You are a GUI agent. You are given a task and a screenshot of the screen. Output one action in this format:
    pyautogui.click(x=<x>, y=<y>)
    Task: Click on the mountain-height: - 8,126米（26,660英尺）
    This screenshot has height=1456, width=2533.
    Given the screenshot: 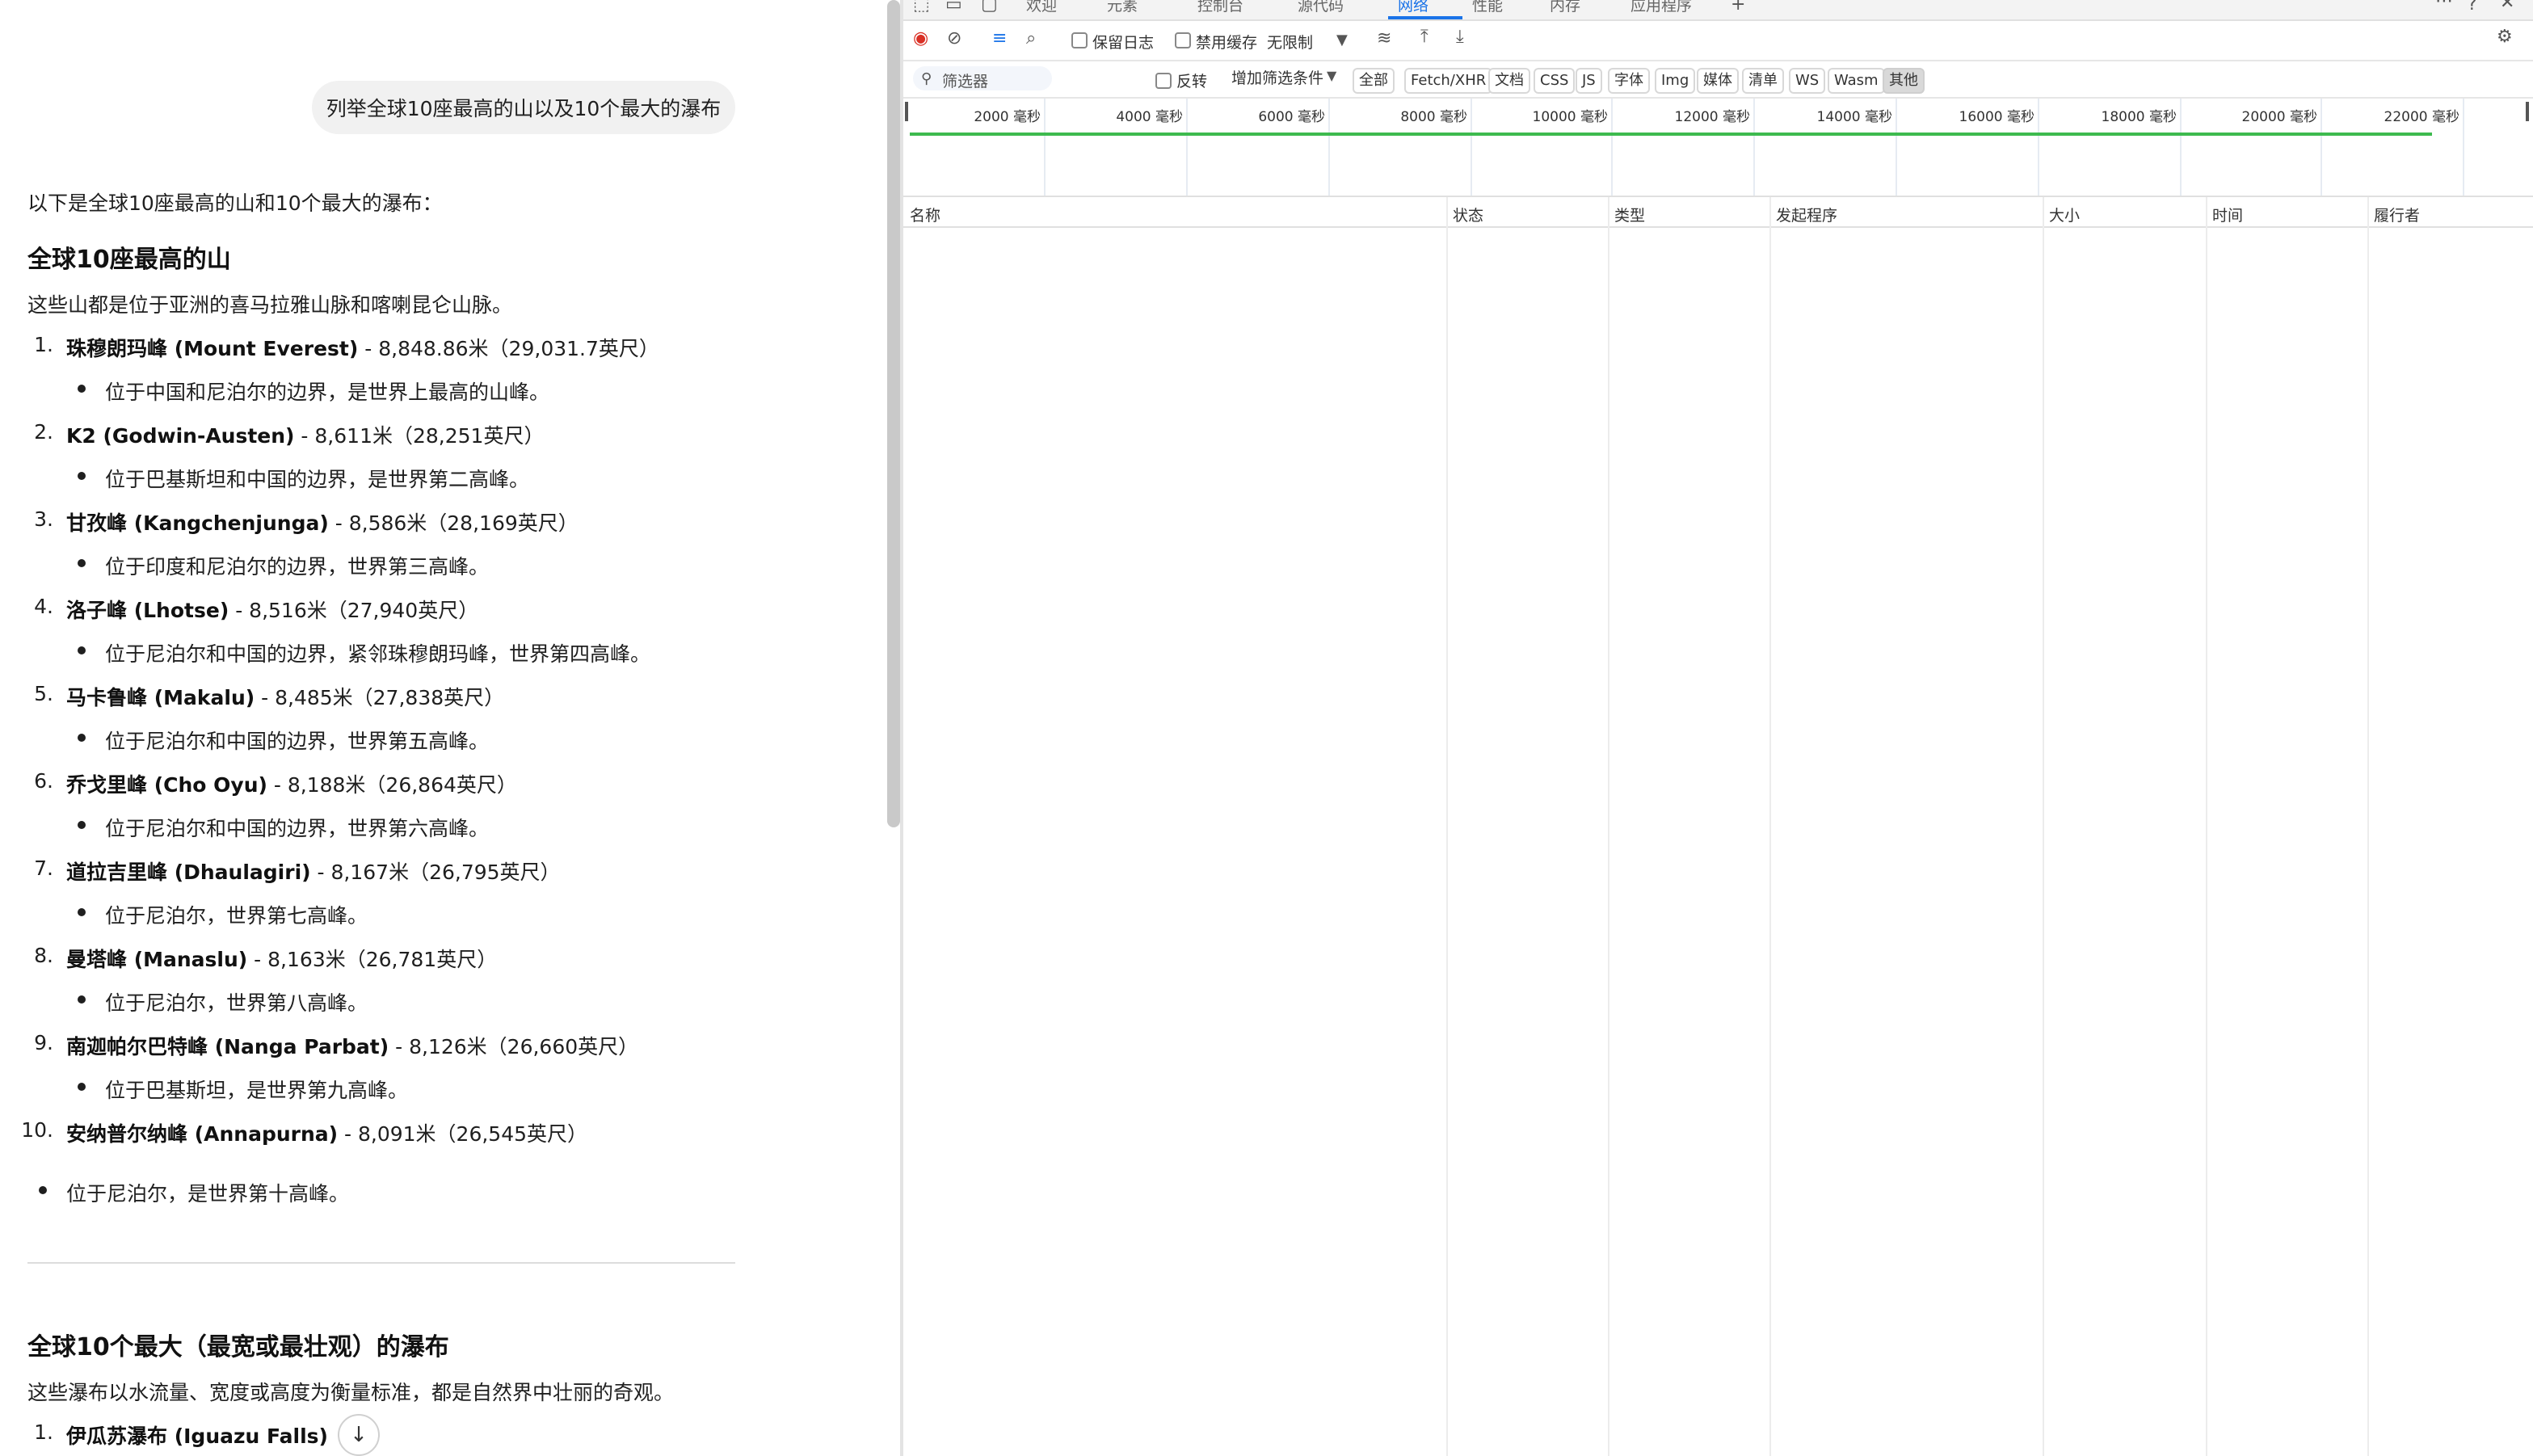 What is the action you would take?
    pyautogui.click(x=514, y=1046)
    